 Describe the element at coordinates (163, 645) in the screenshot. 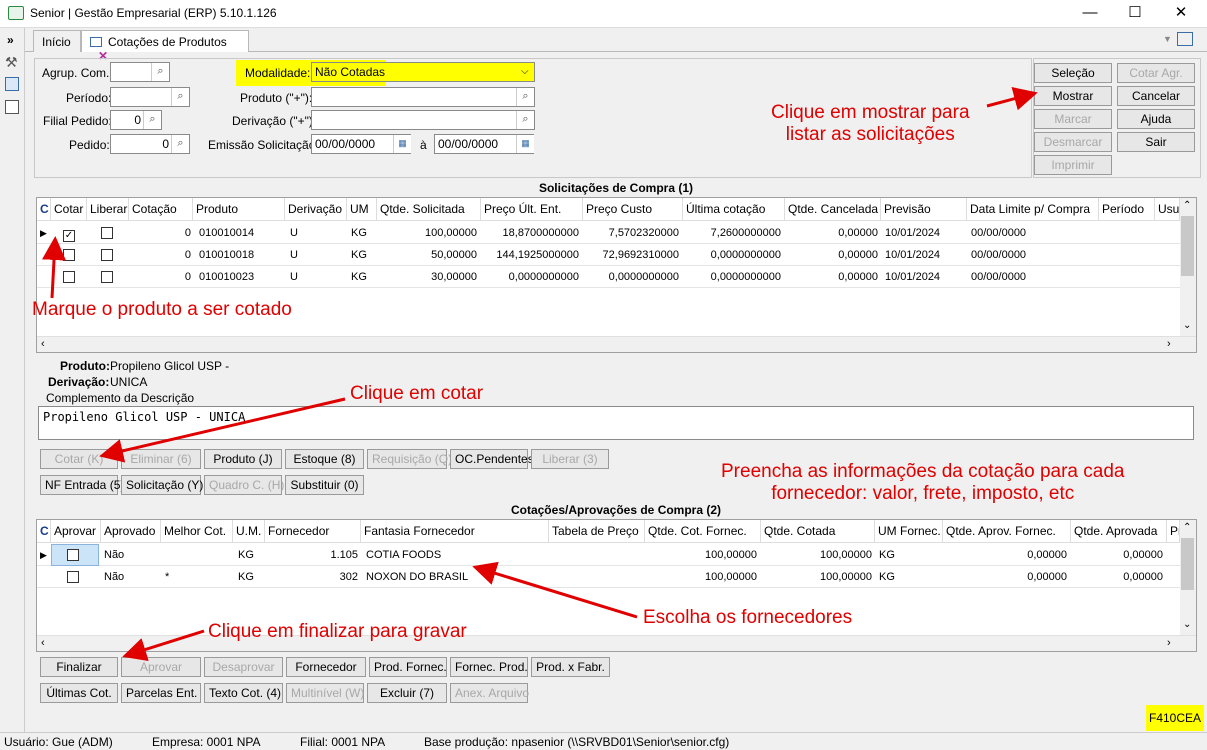

I see `arrow-to-finalizar` at that location.